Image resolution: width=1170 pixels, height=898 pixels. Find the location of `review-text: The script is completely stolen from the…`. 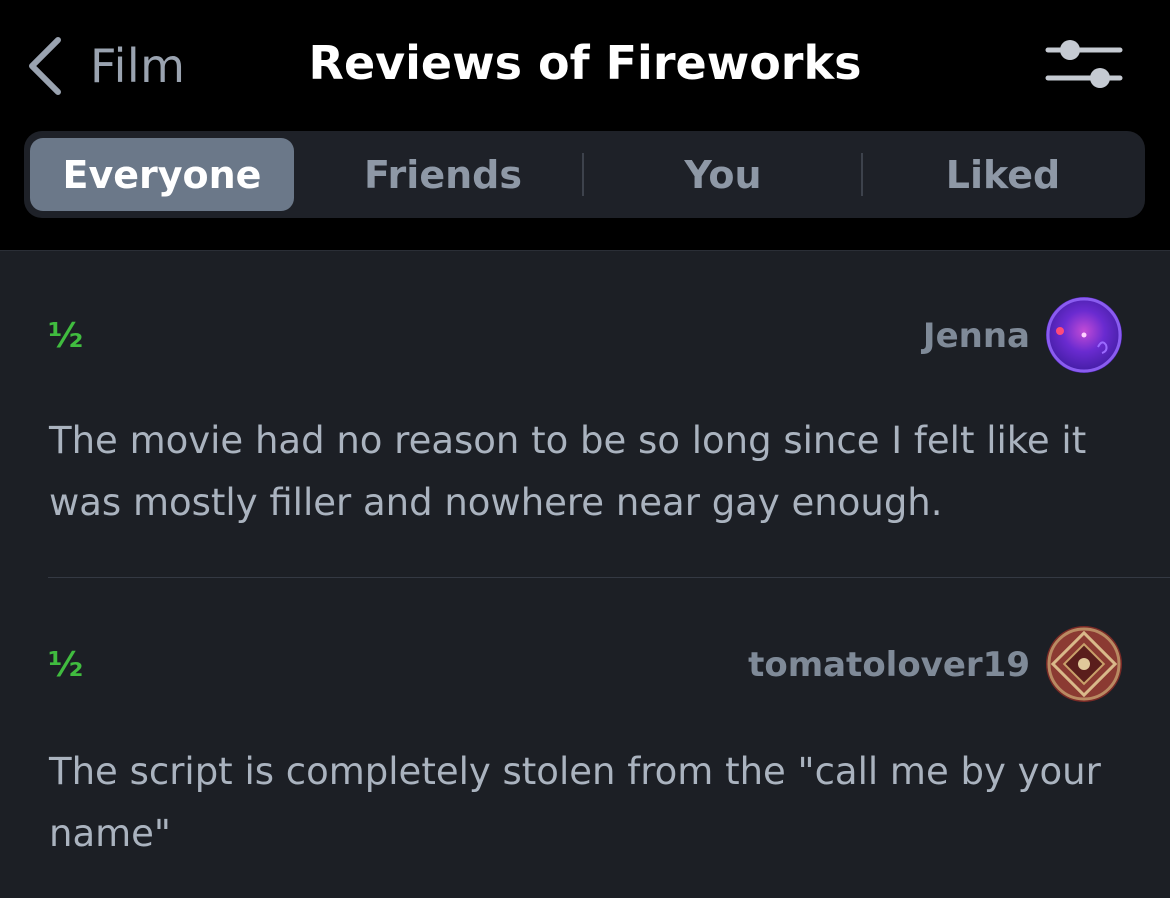

review-text: The script is completely stolen from the… is located at coordinates (575, 802).